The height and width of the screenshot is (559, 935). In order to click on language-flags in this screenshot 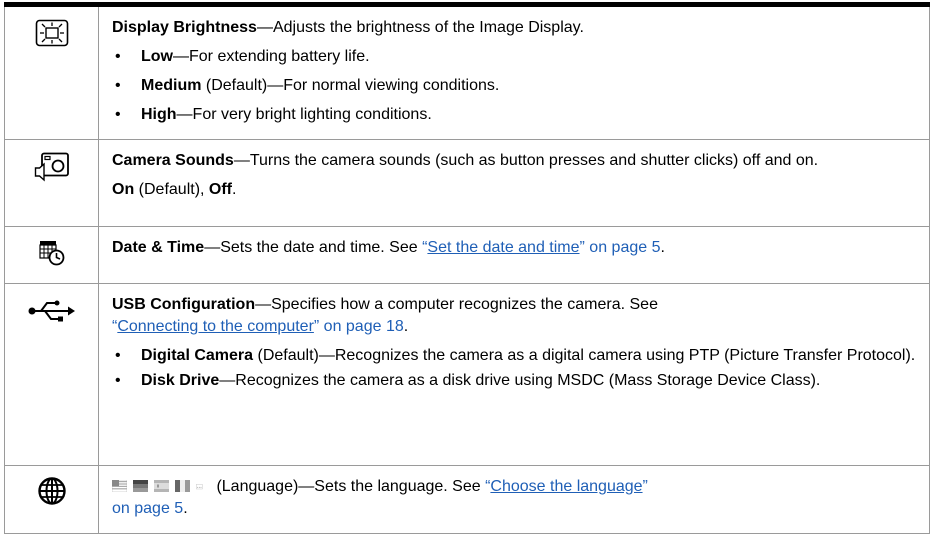, I will do `click(164, 486)`.